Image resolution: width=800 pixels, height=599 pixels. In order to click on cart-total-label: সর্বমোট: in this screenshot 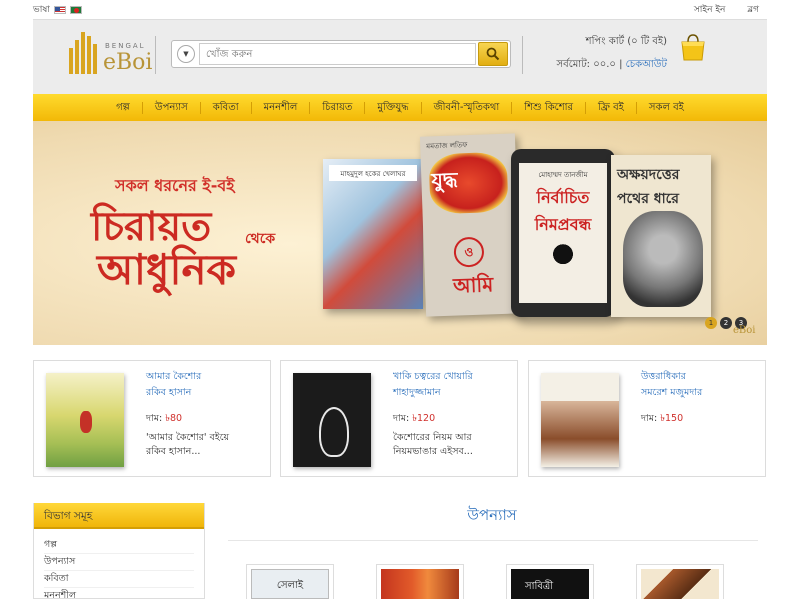, I will do `click(573, 64)`.